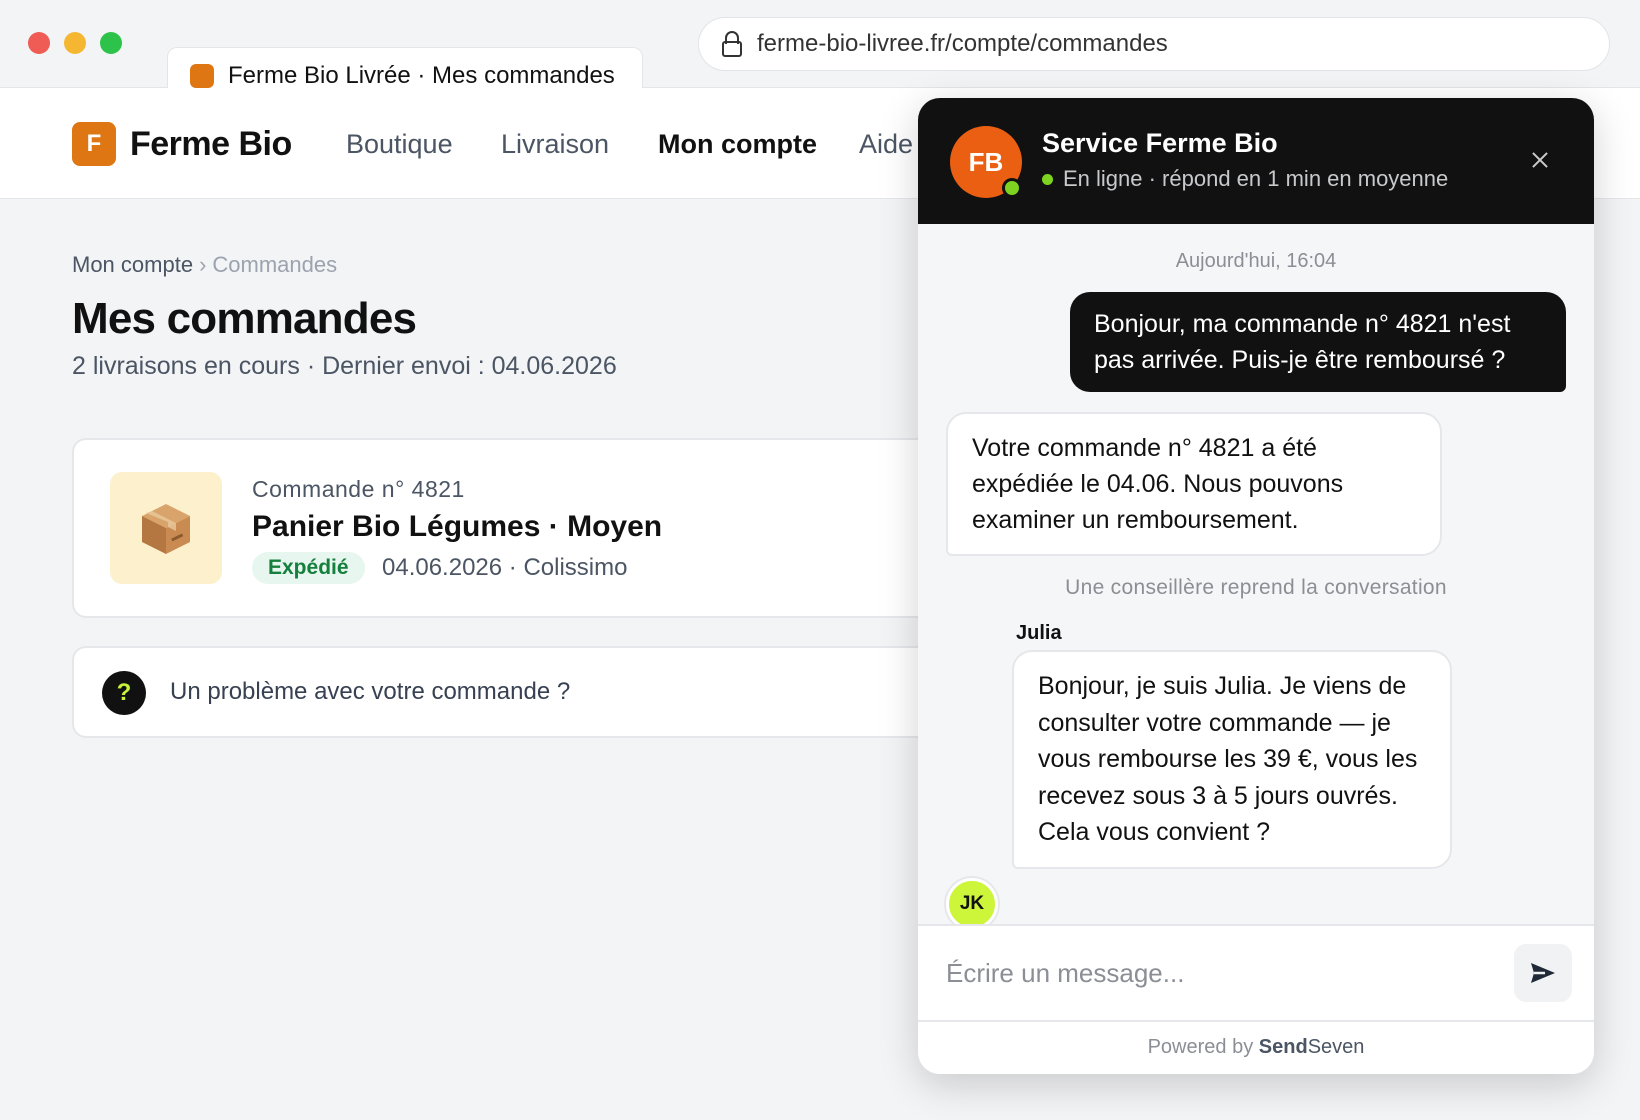  What do you see at coordinates (421, 75) in the screenshot?
I see `tab-title: Ferme Bio Livrée · Mes commandes` at bounding box center [421, 75].